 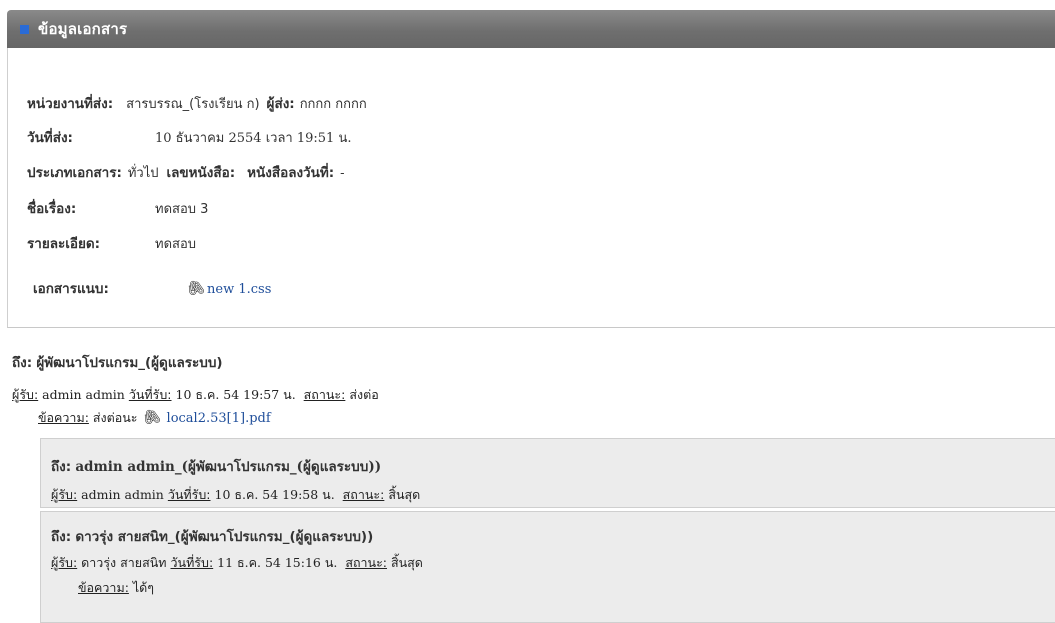 I want to click on sender-label: ผู้ส่ง:, so click(x=280, y=104).